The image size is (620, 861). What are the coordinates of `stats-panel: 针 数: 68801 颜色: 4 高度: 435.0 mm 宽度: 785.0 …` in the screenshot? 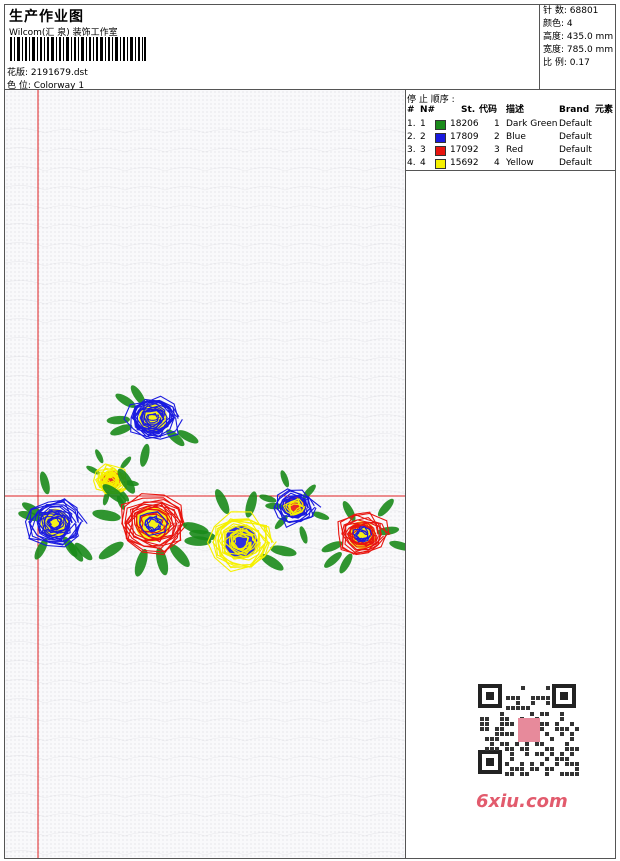 It's located at (577, 47).